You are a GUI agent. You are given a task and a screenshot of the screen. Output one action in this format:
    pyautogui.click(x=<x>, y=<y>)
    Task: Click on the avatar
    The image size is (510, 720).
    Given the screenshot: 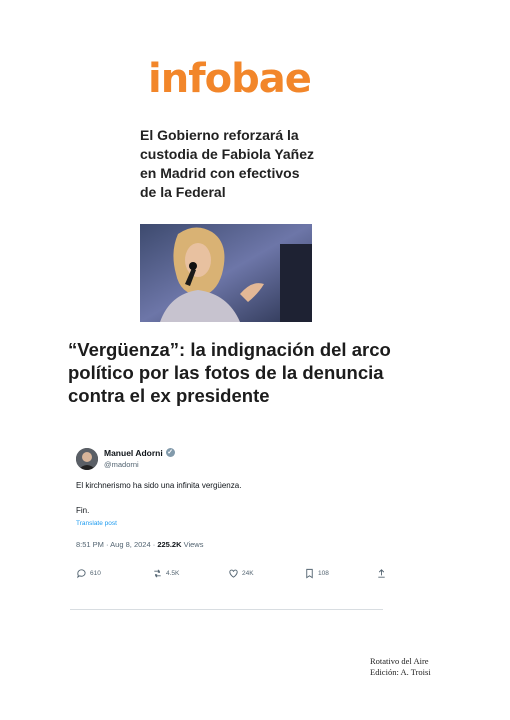 What is the action you would take?
    pyautogui.click(x=87, y=459)
    